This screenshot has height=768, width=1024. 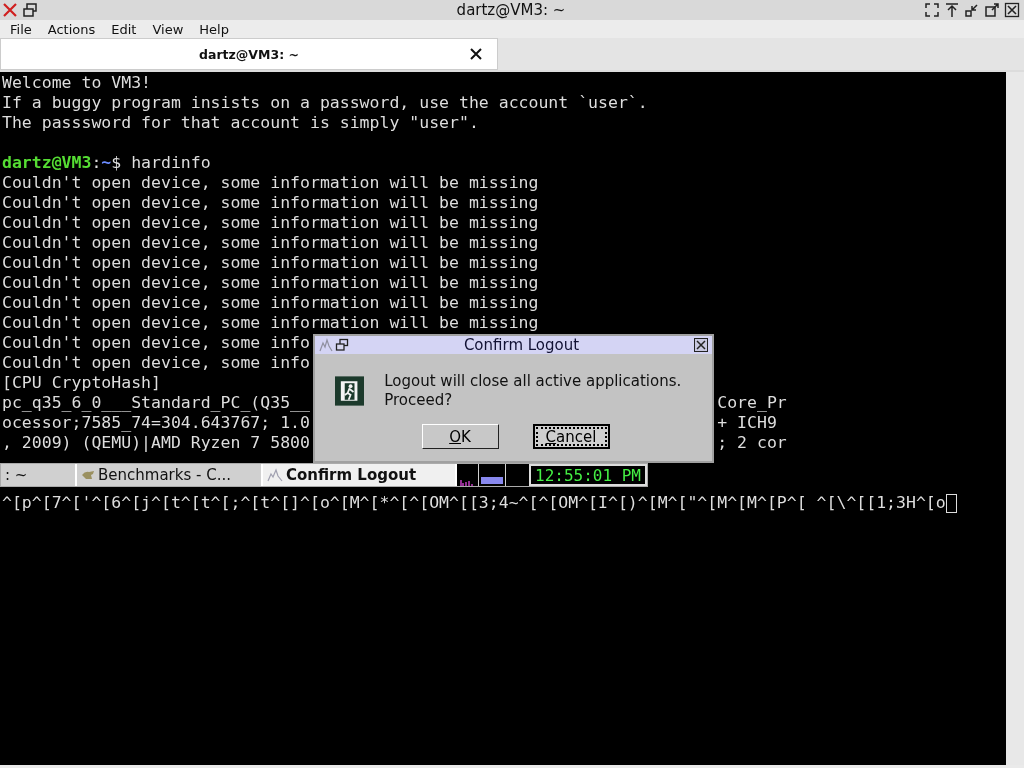 I want to click on dialog-message: Logout will close all active applications. Proceed?, so click(x=533, y=391).